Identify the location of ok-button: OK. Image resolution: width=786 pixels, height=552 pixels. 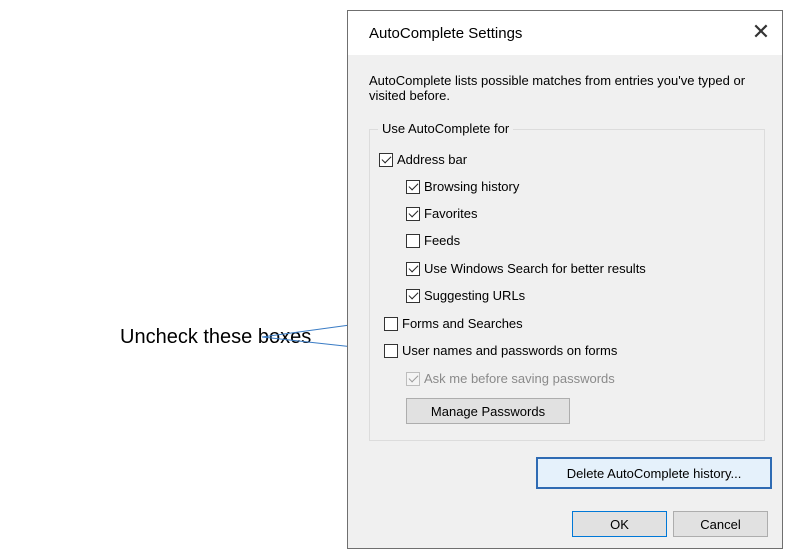
(619, 524).